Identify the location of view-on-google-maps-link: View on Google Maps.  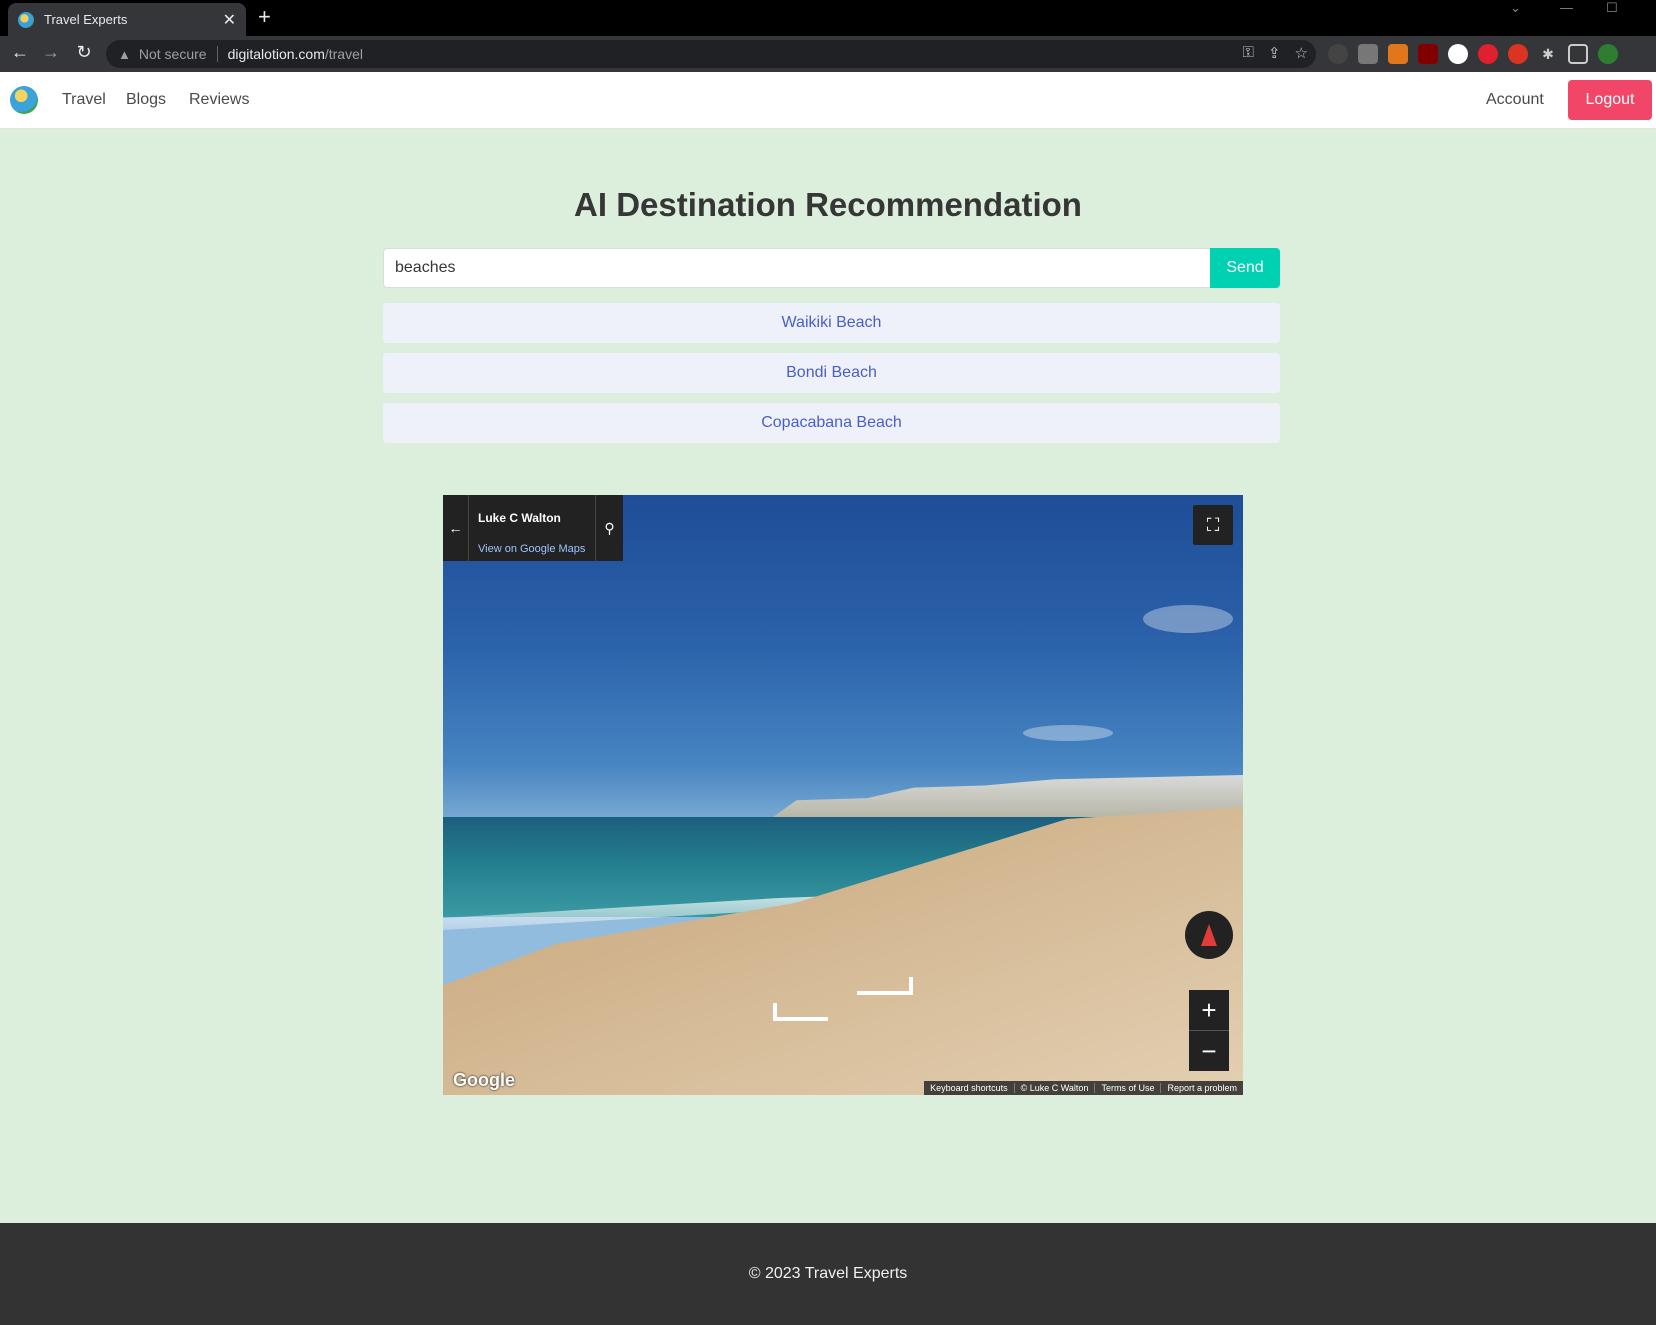
(531, 549).